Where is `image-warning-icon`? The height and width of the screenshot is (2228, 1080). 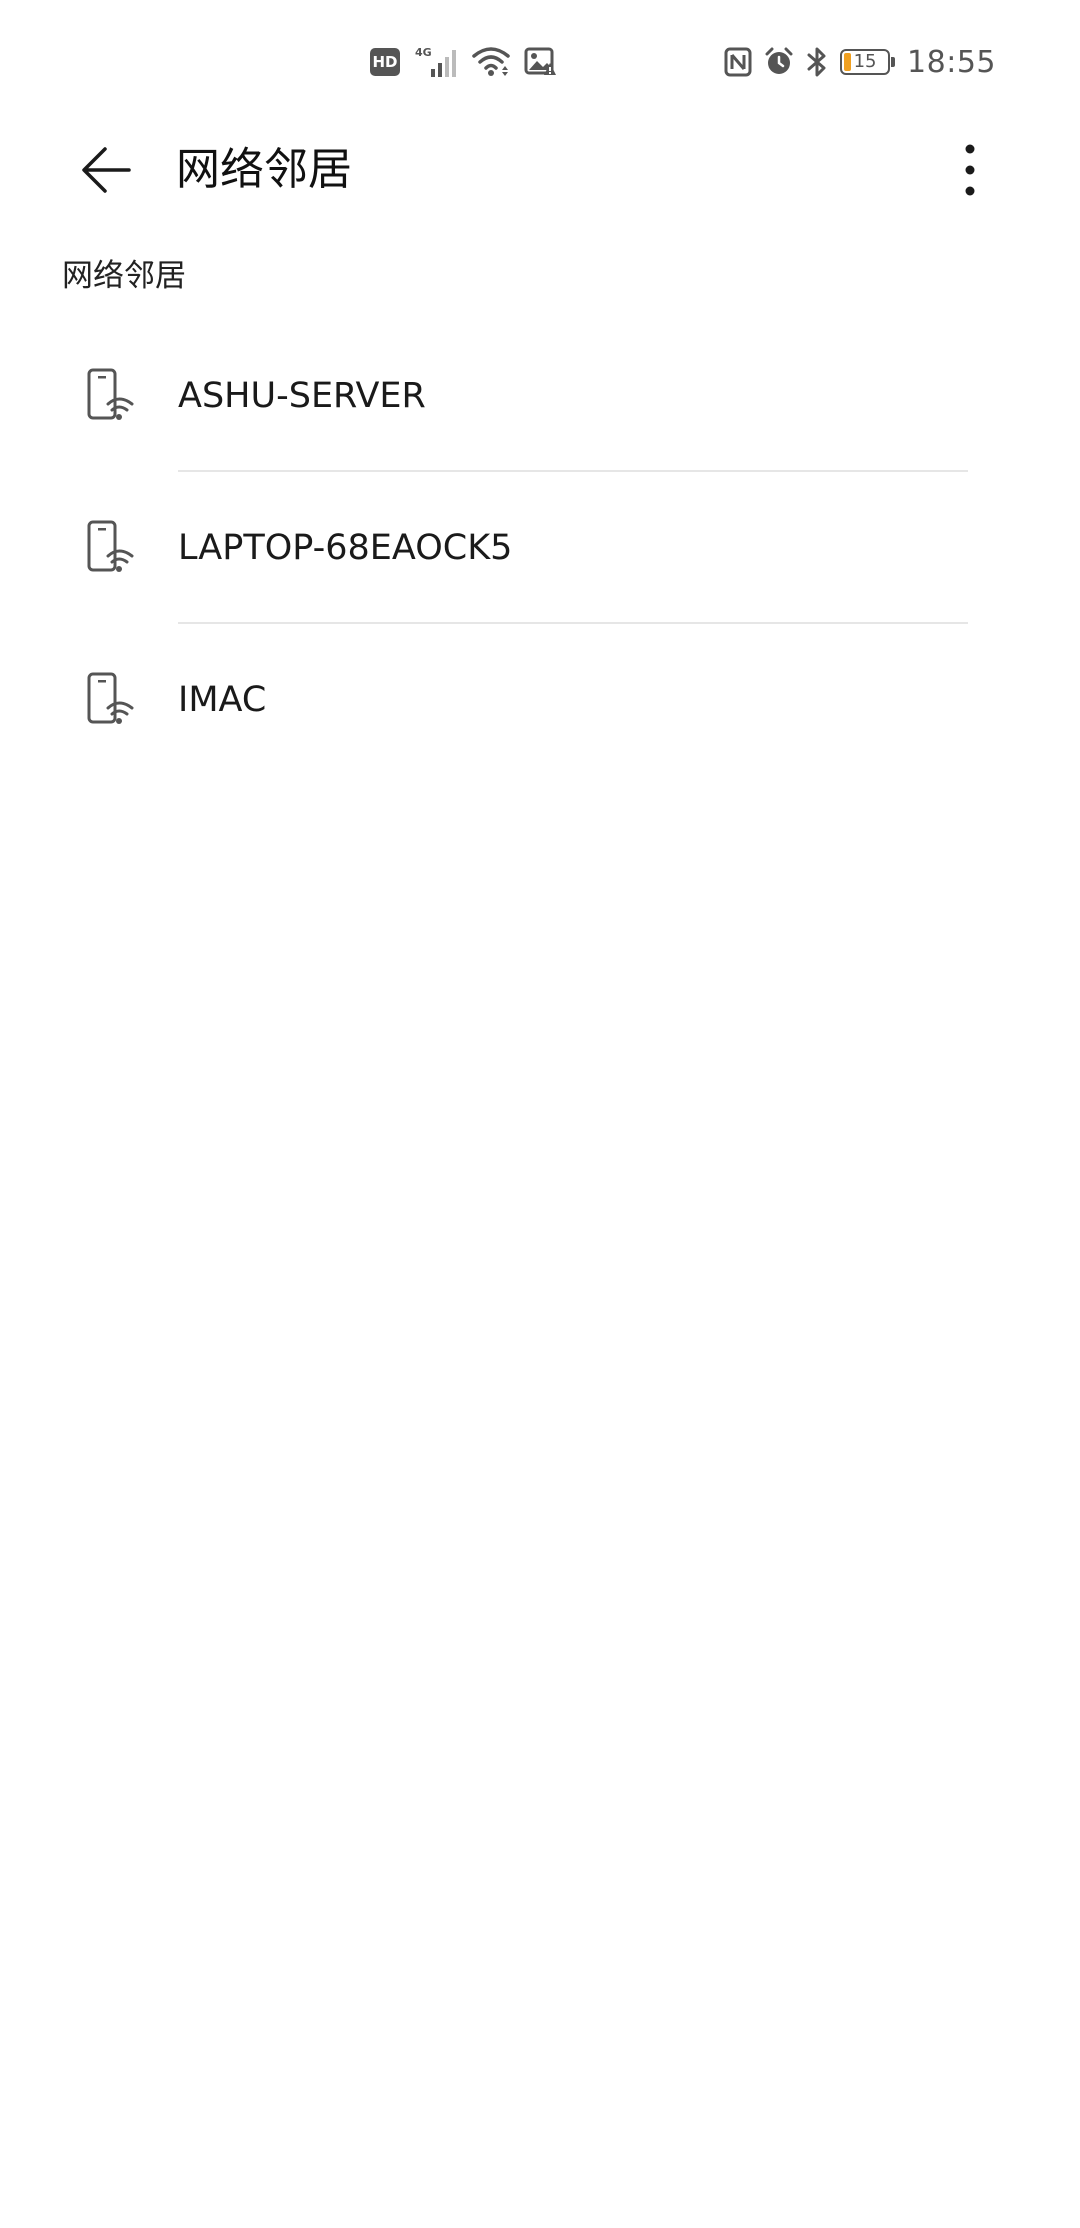 image-warning-icon is located at coordinates (540, 62).